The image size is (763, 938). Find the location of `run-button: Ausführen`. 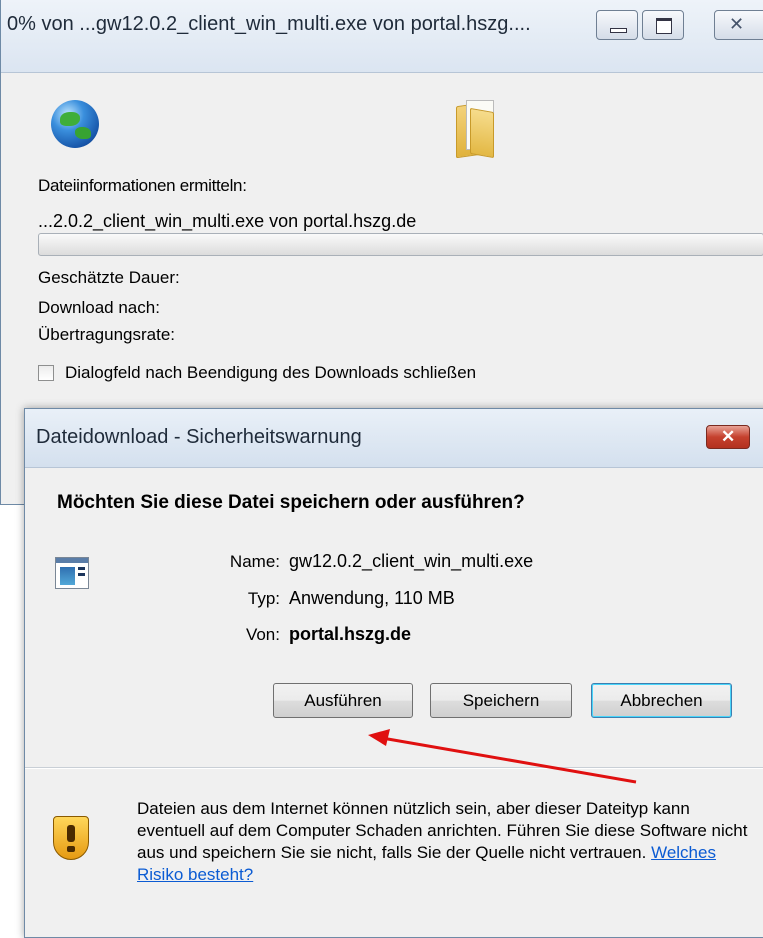

run-button: Ausführen is located at coordinates (343, 700).